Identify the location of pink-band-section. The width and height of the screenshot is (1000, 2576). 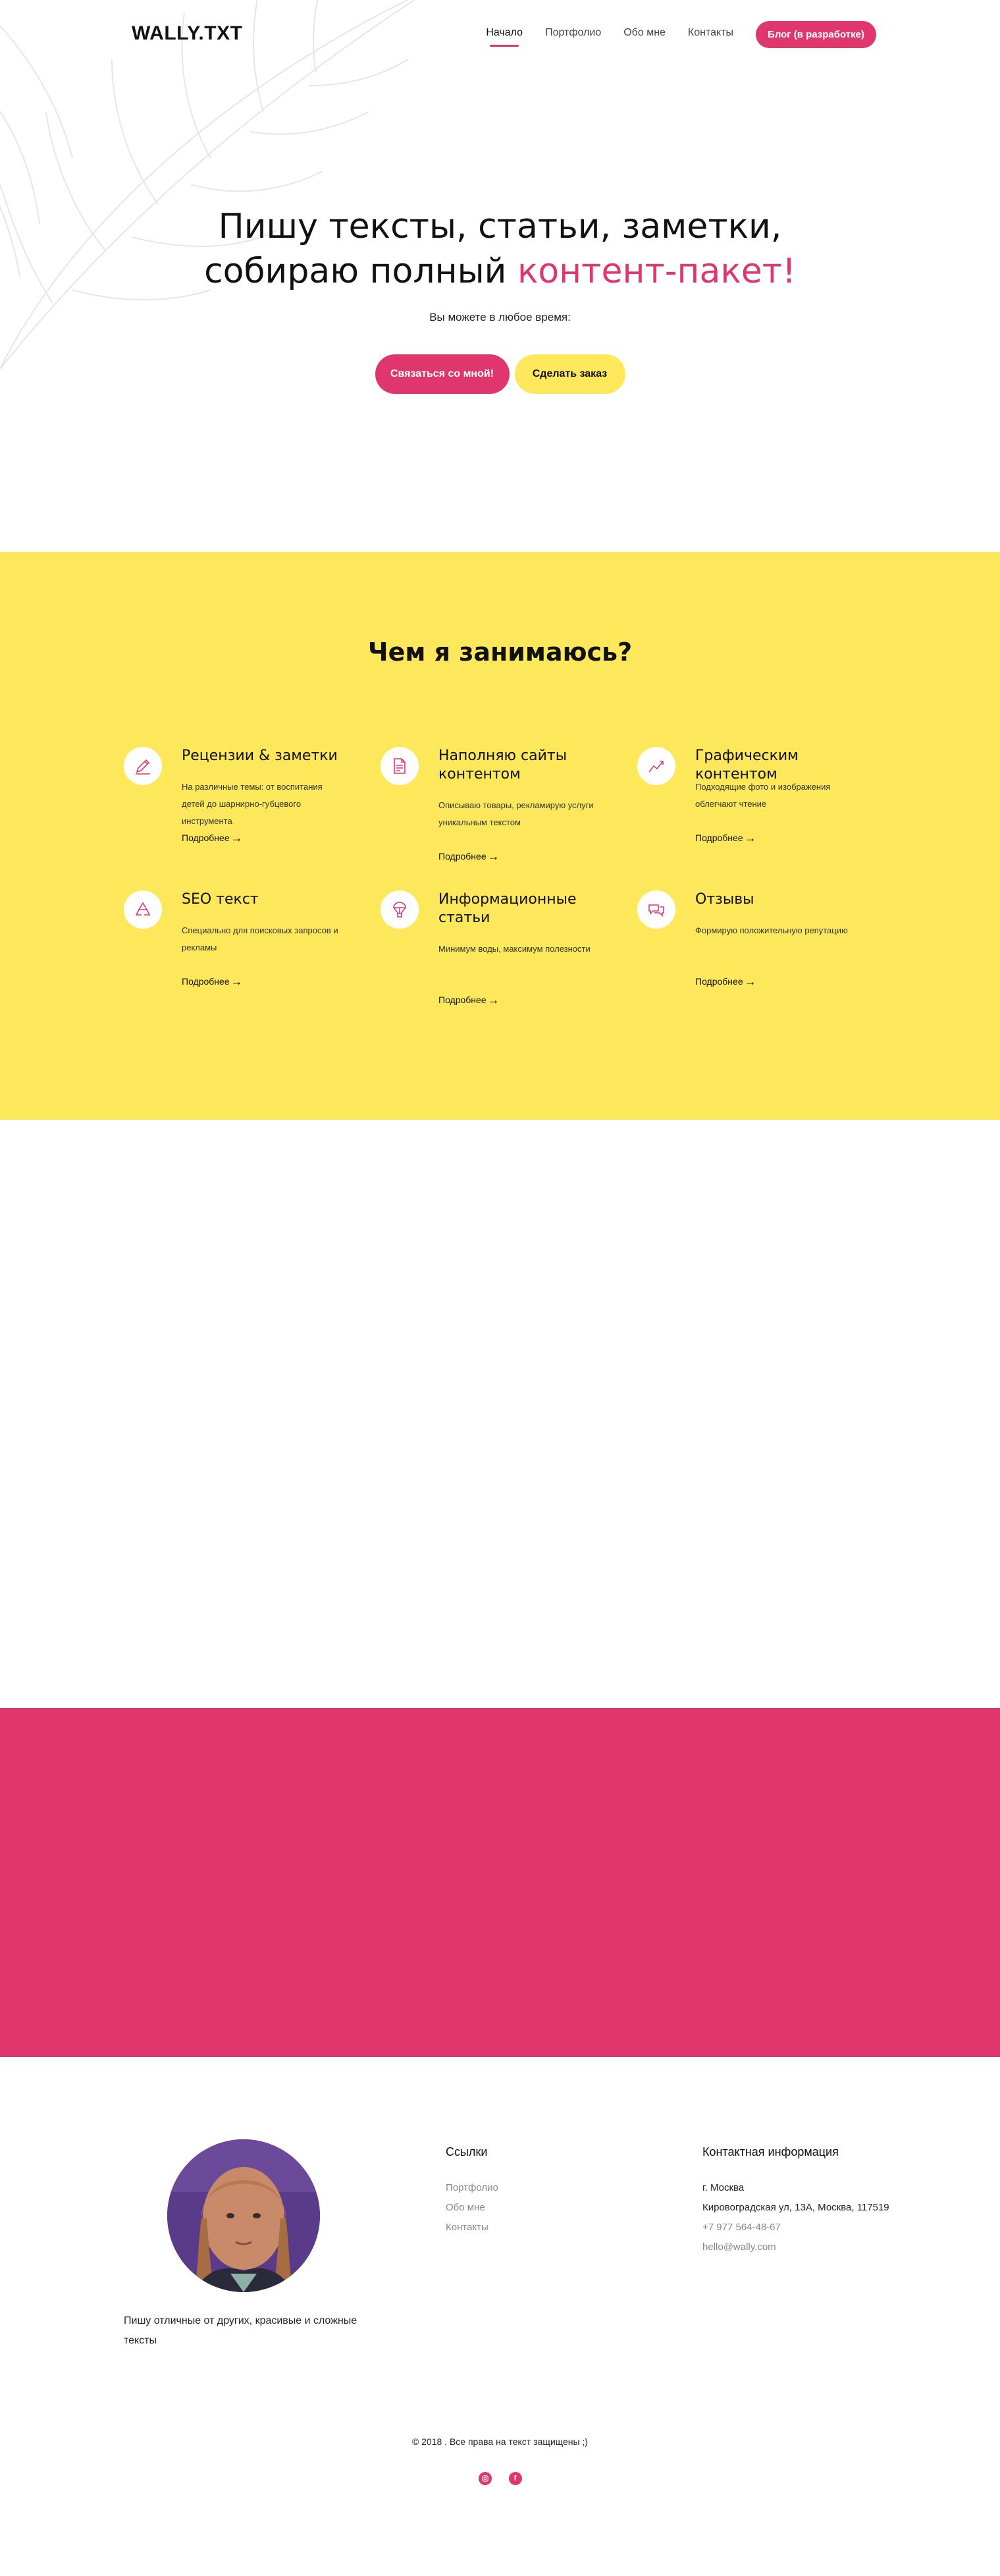
(500, 1882).